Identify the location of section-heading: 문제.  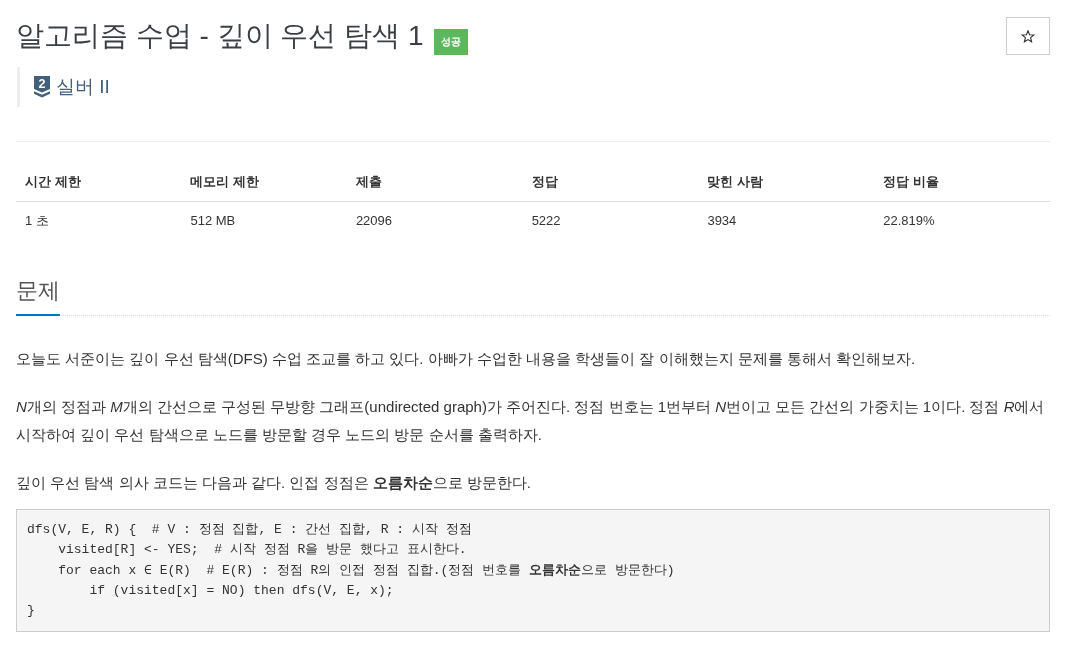
(38, 296).